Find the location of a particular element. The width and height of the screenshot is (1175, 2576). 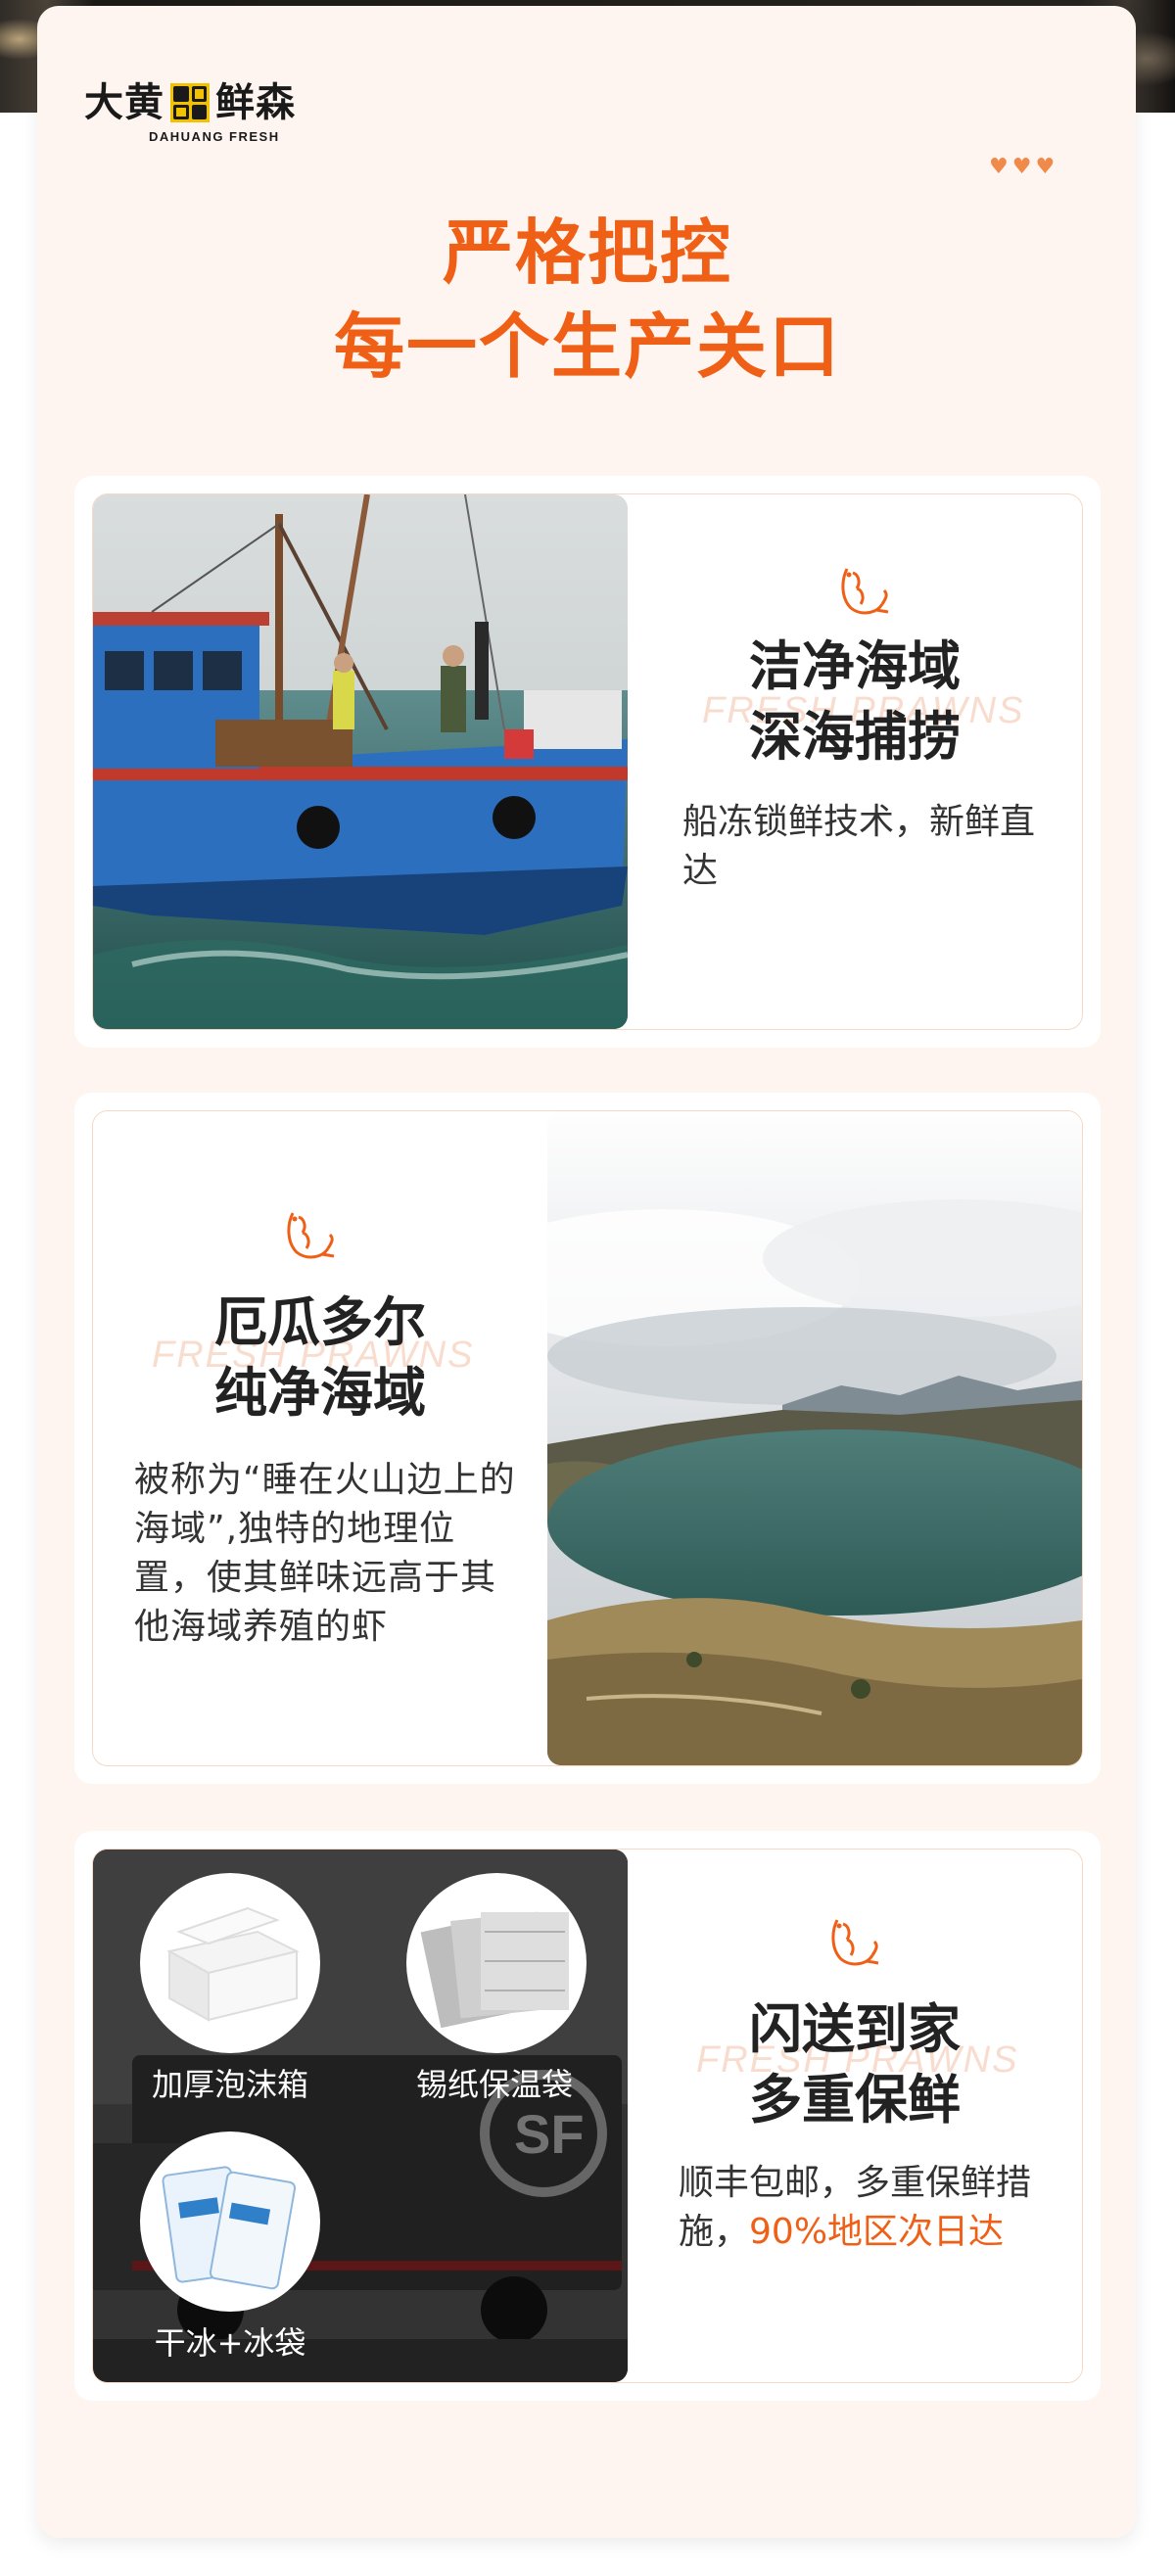

volcanic-lake-illustration is located at coordinates (814, 1438).